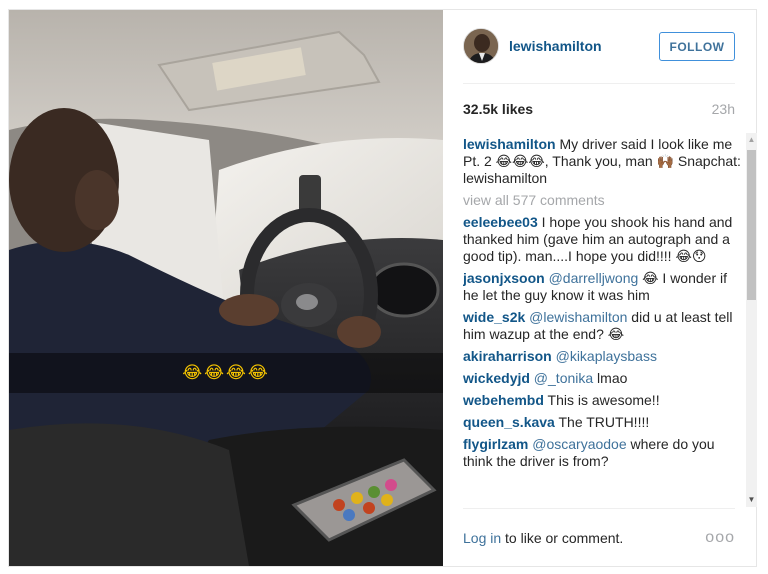 The height and width of the screenshot is (574, 768). What do you see at coordinates (602, 200) in the screenshot?
I see `view-all-comments-link: view all 577 comments` at bounding box center [602, 200].